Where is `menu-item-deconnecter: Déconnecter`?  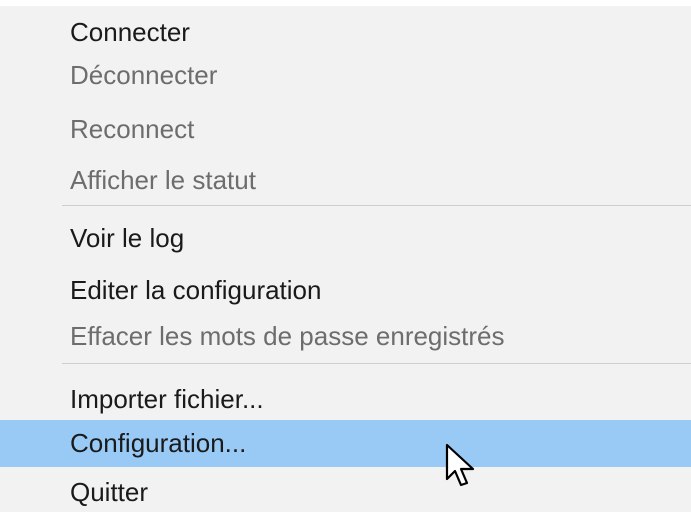
menu-item-deconnecter: Déconnecter is located at coordinates (144, 75).